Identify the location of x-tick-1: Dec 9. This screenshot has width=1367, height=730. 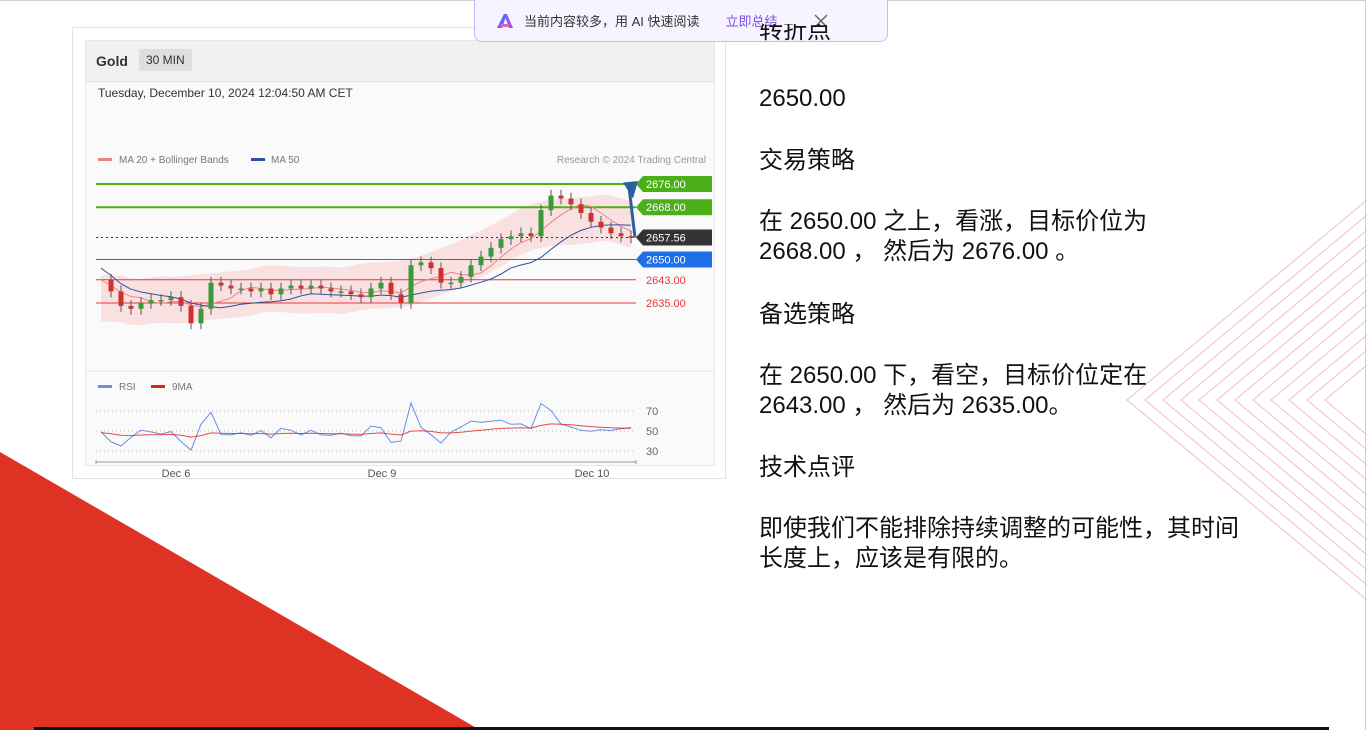
(382, 474).